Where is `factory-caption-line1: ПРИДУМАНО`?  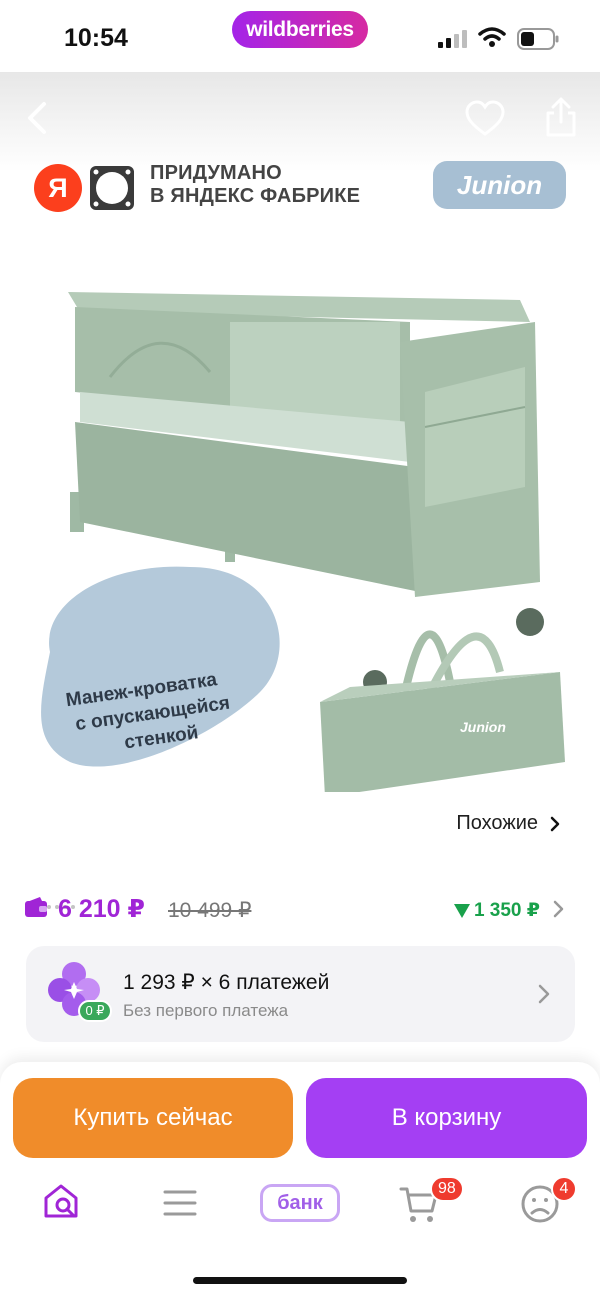
factory-caption-line1: ПРИДУМАНО is located at coordinates (216, 173).